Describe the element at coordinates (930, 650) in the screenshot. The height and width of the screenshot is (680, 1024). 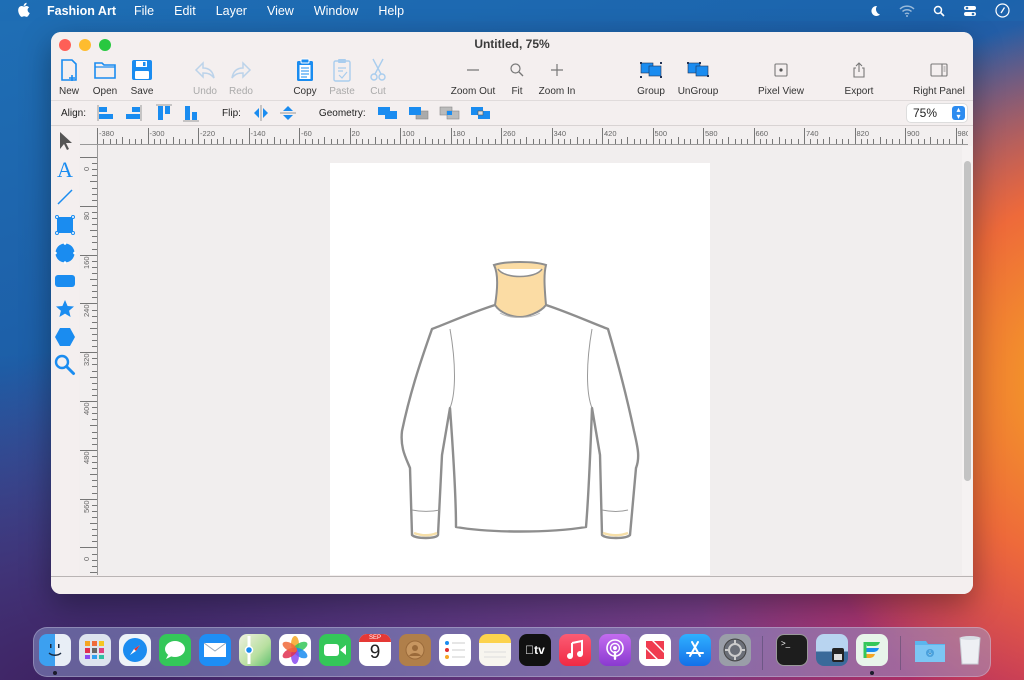
I see `dock-downloads` at that location.